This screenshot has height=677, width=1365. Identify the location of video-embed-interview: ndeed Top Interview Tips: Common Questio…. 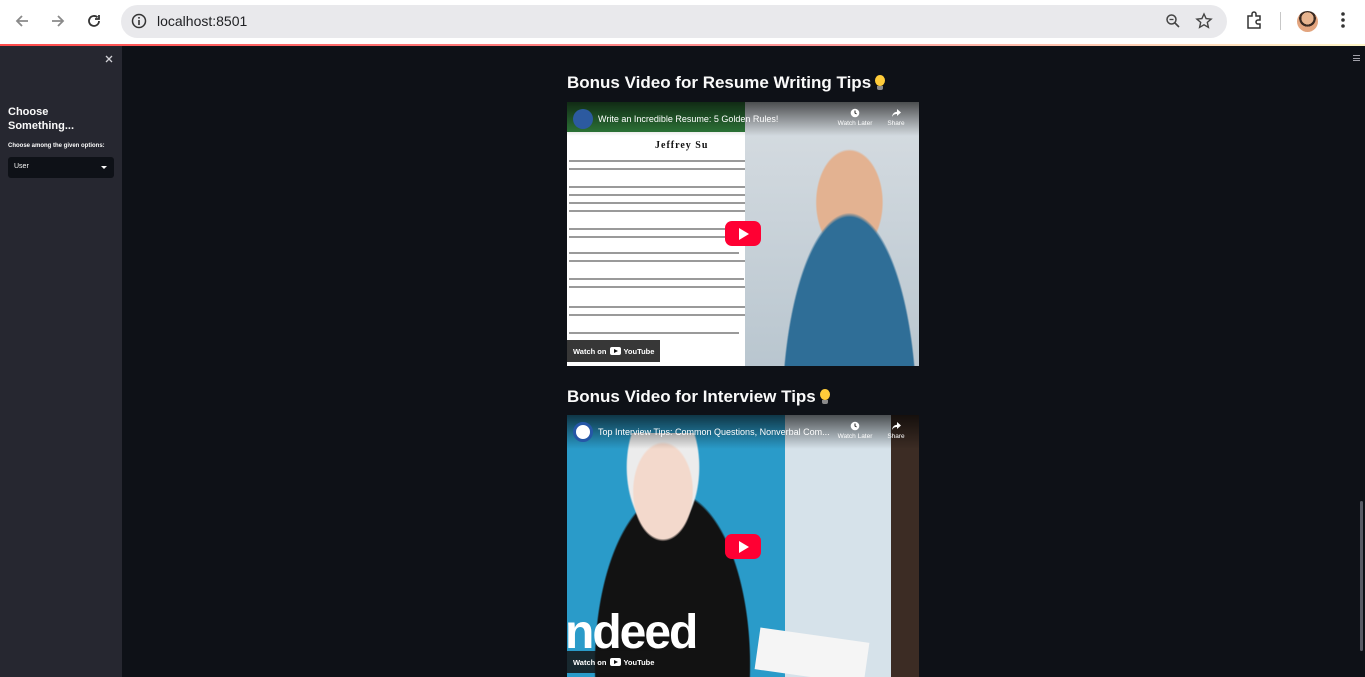
(743, 546).